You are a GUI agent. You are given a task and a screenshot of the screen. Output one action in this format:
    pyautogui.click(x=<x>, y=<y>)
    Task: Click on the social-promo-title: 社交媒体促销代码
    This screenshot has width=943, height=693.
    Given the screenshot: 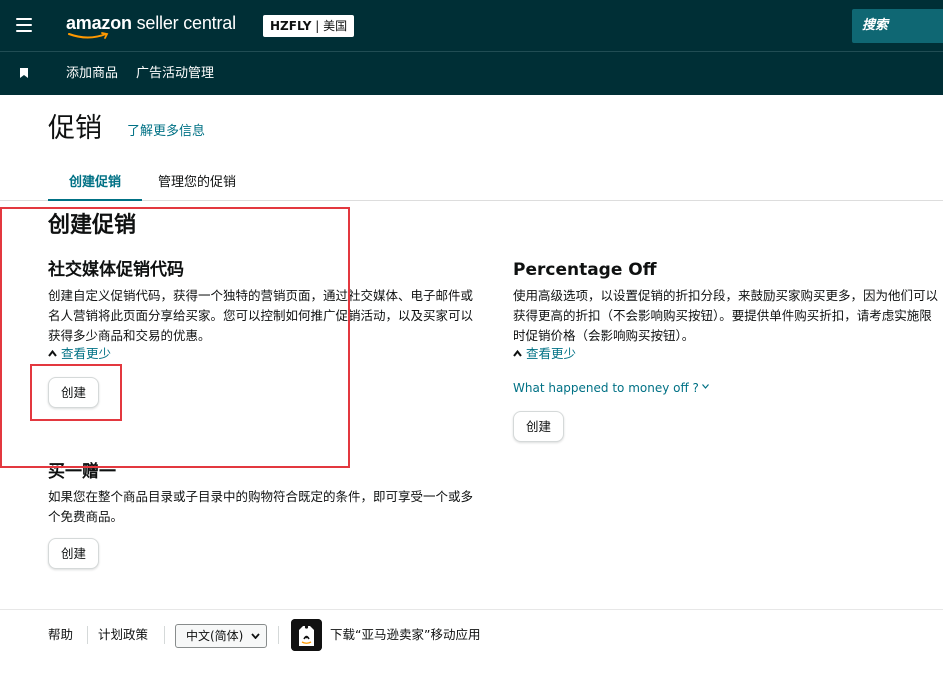 What is the action you would take?
    pyautogui.click(x=116, y=270)
    